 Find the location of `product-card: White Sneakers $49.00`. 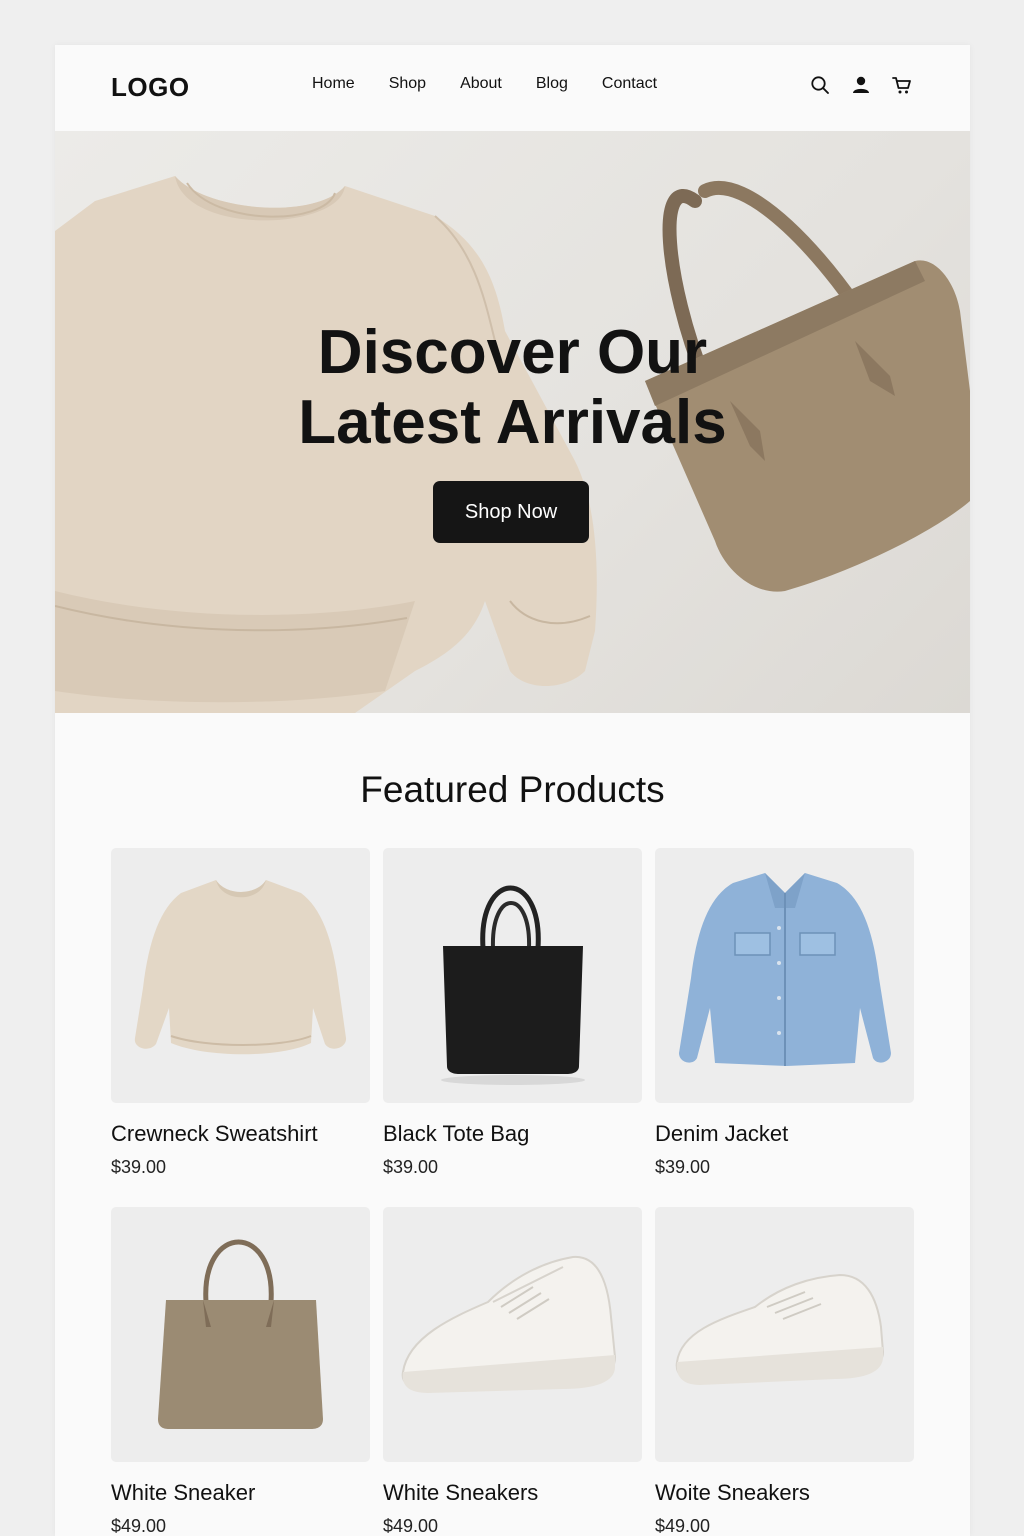

product-card: White Sneakers $49.00 is located at coordinates (512, 1371).